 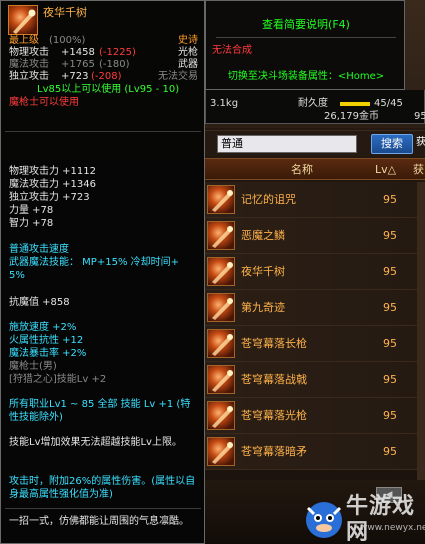 I want to click on list-item: 苍穹幕落长枪 95, so click(x=315, y=344).